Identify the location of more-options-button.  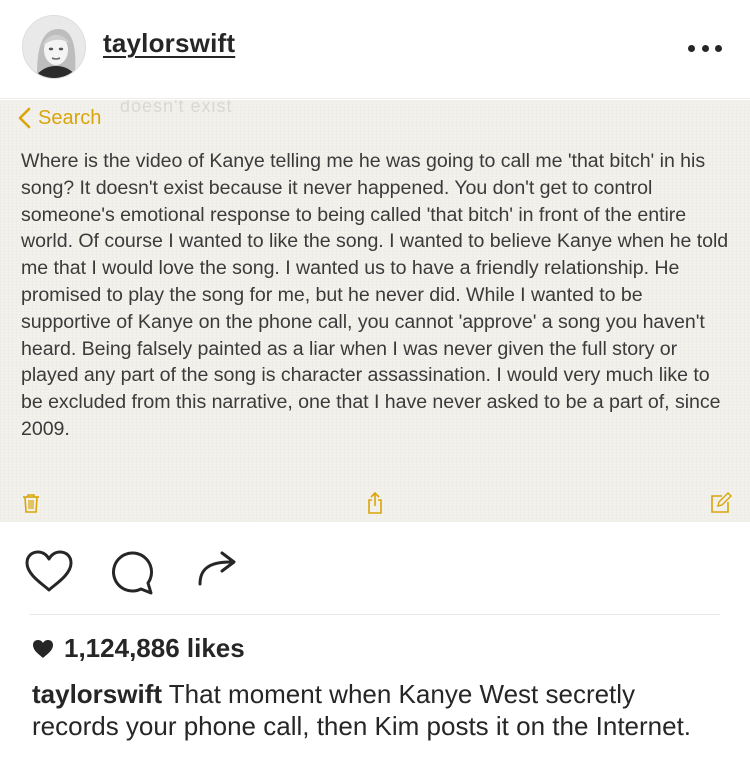
(705, 48).